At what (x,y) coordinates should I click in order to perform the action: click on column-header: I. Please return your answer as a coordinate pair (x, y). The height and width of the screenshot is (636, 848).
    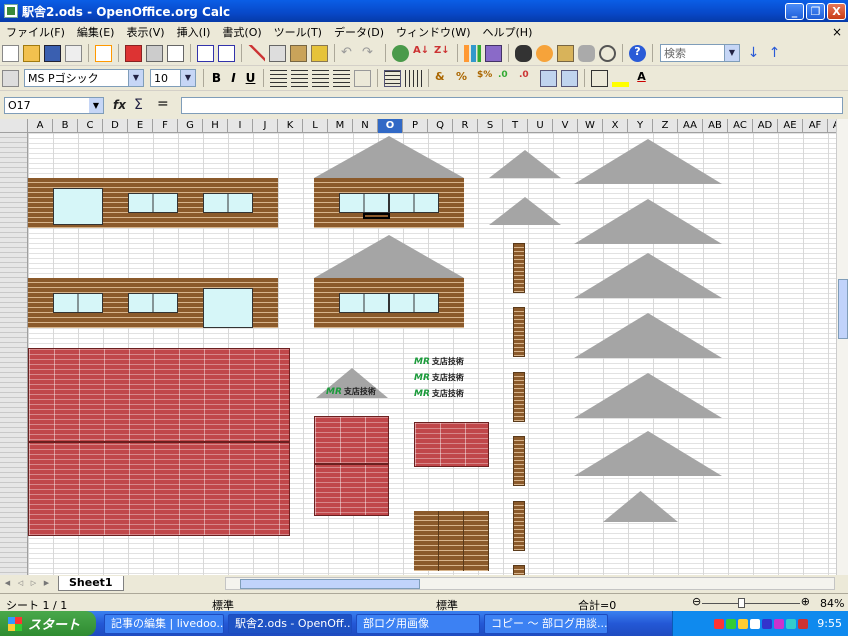
    Looking at the image, I should click on (240, 126).